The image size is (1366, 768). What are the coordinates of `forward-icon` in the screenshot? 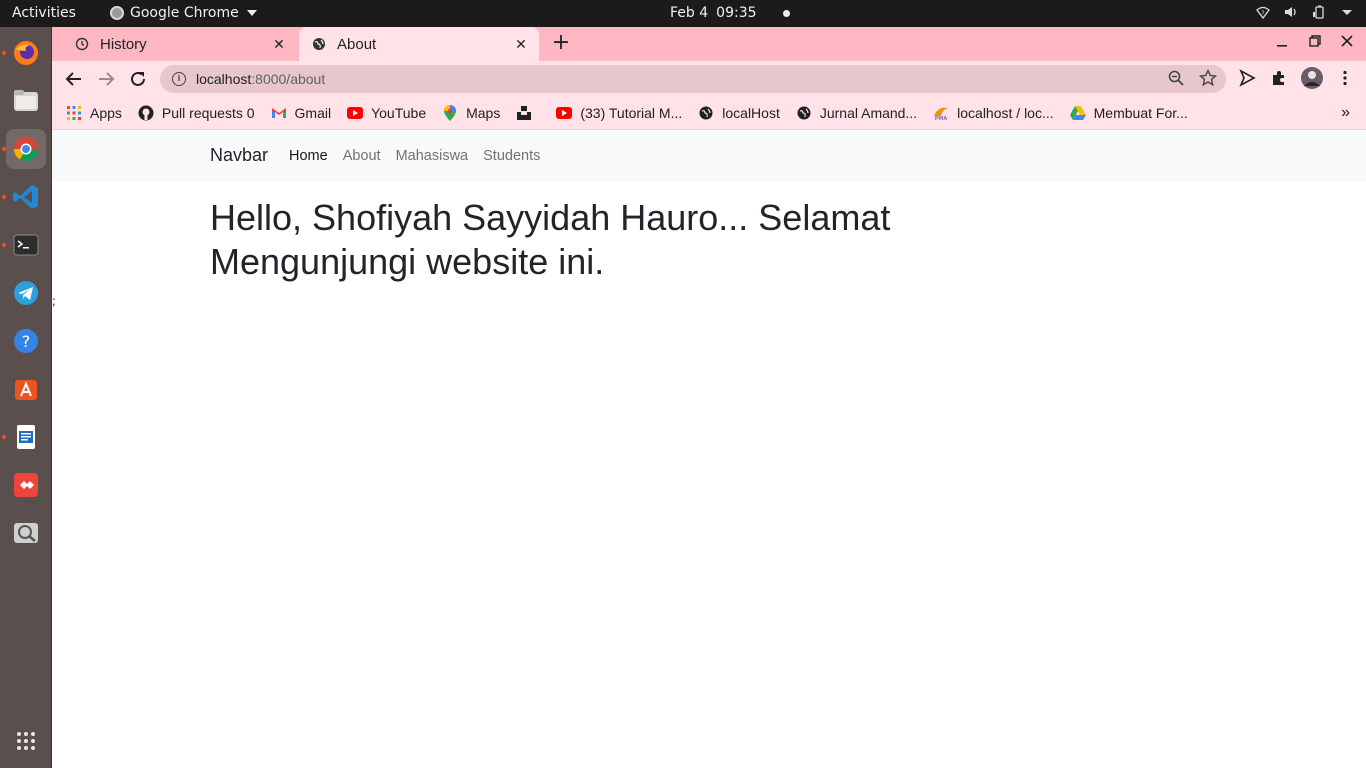 It's located at (106, 79).